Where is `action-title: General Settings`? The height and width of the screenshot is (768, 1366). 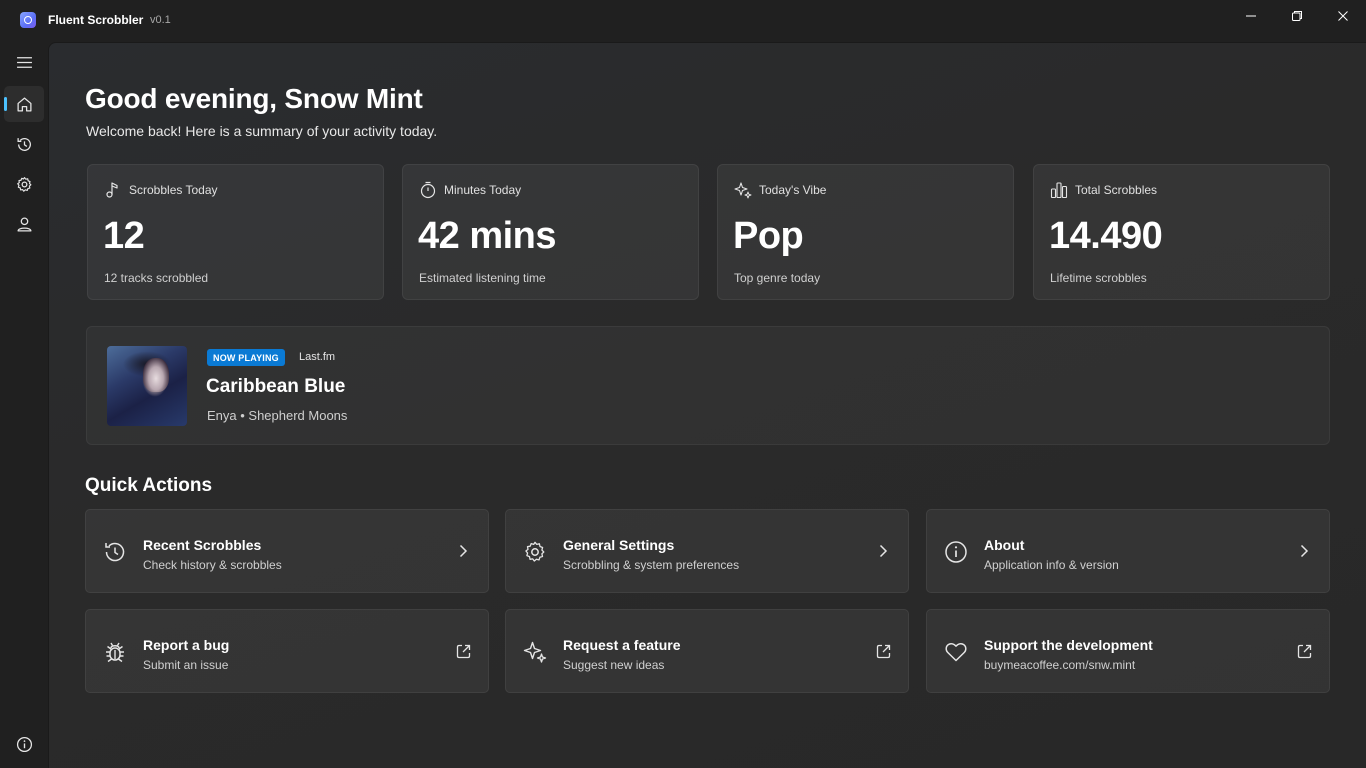 action-title: General Settings is located at coordinates (619, 545).